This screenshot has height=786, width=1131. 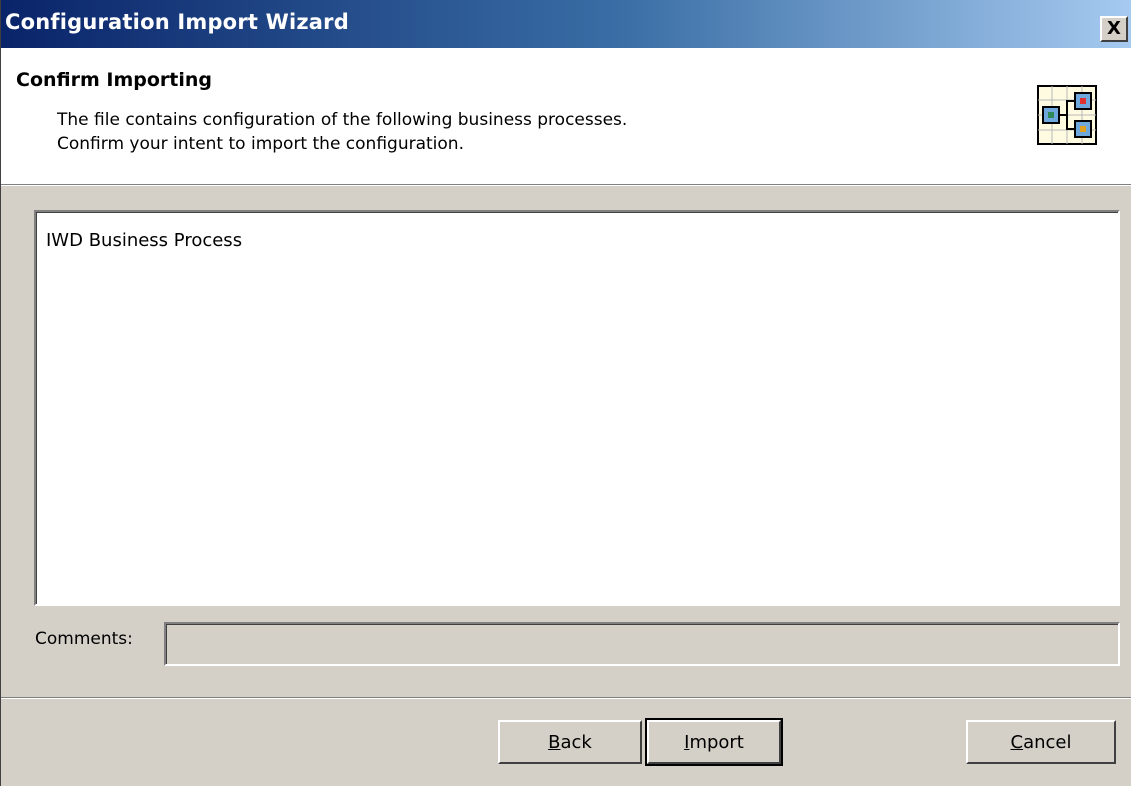 I want to click on list-item: IWD Business Process, so click(x=144, y=240).